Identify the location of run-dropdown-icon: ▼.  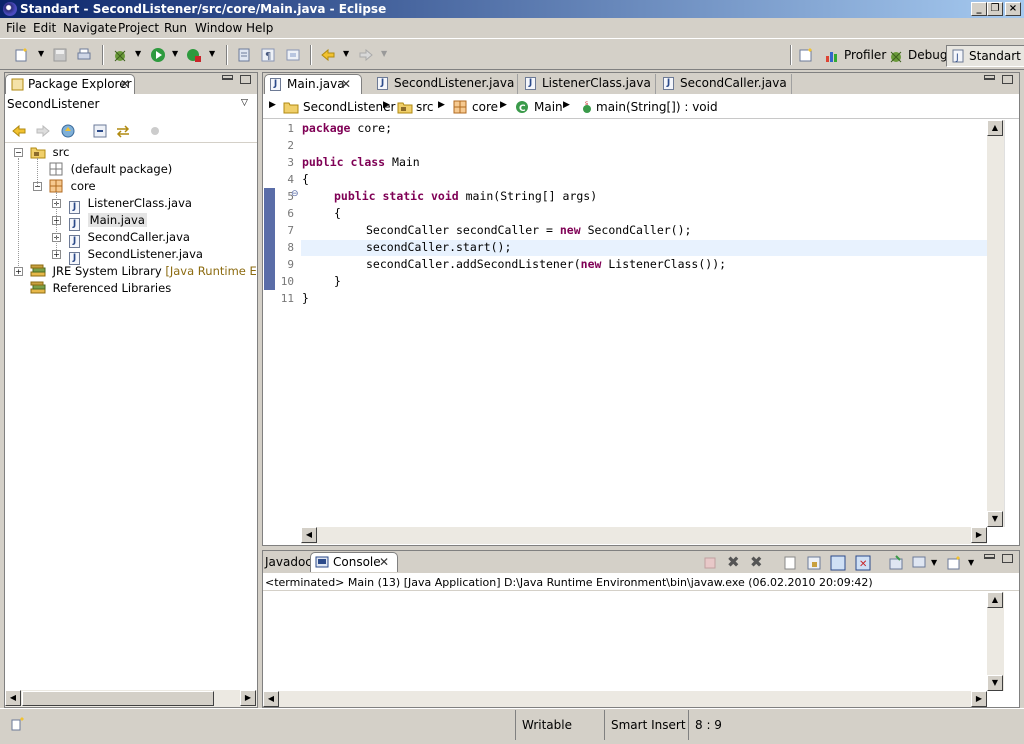
(175, 53).